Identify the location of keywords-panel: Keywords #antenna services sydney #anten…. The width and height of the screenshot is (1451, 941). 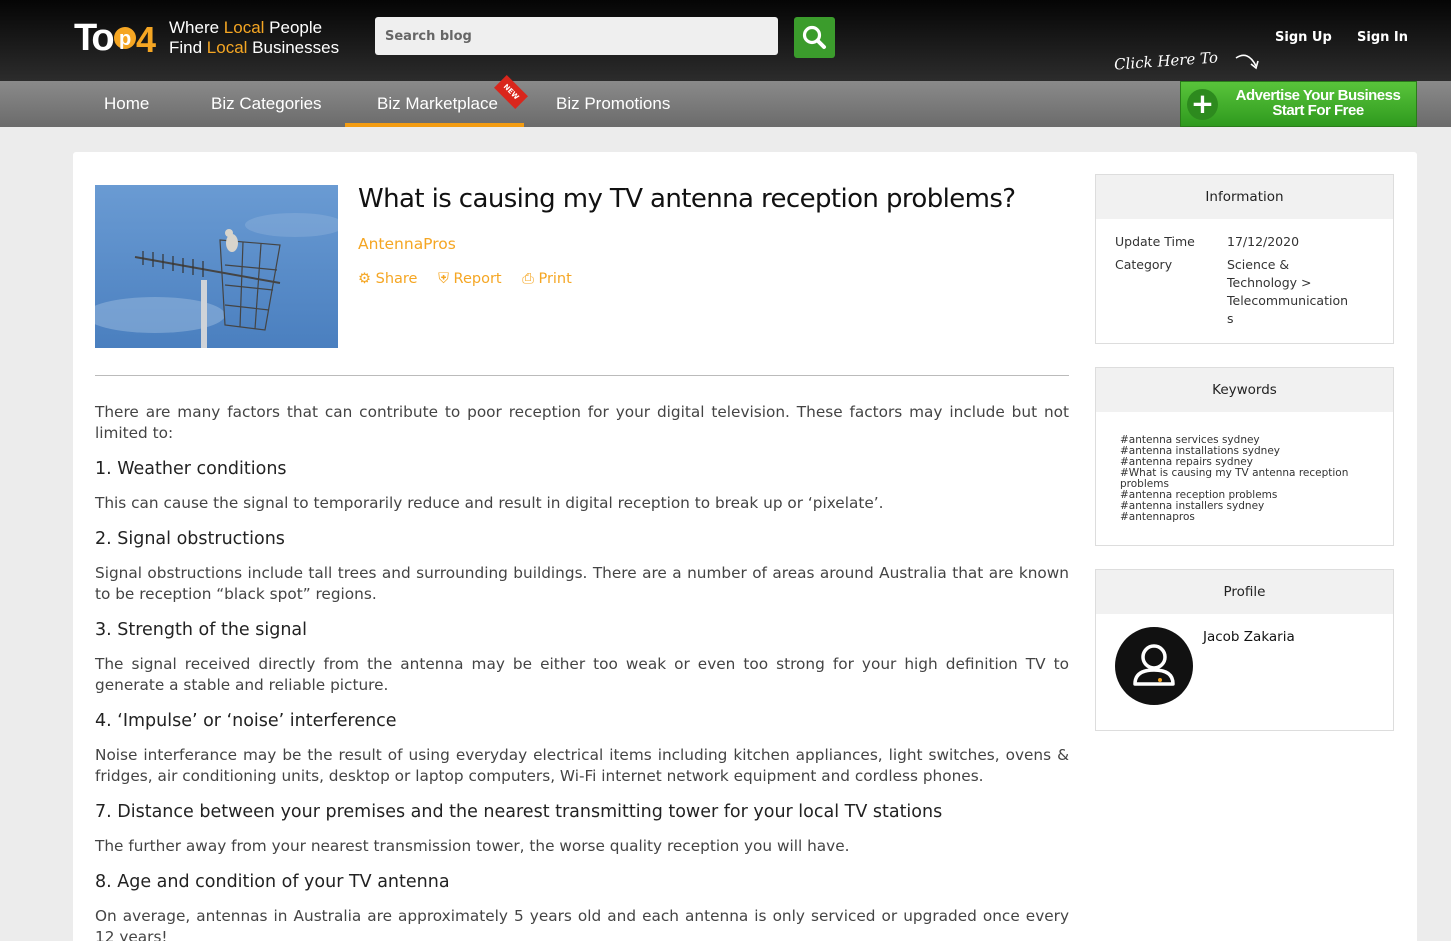
(1244, 456).